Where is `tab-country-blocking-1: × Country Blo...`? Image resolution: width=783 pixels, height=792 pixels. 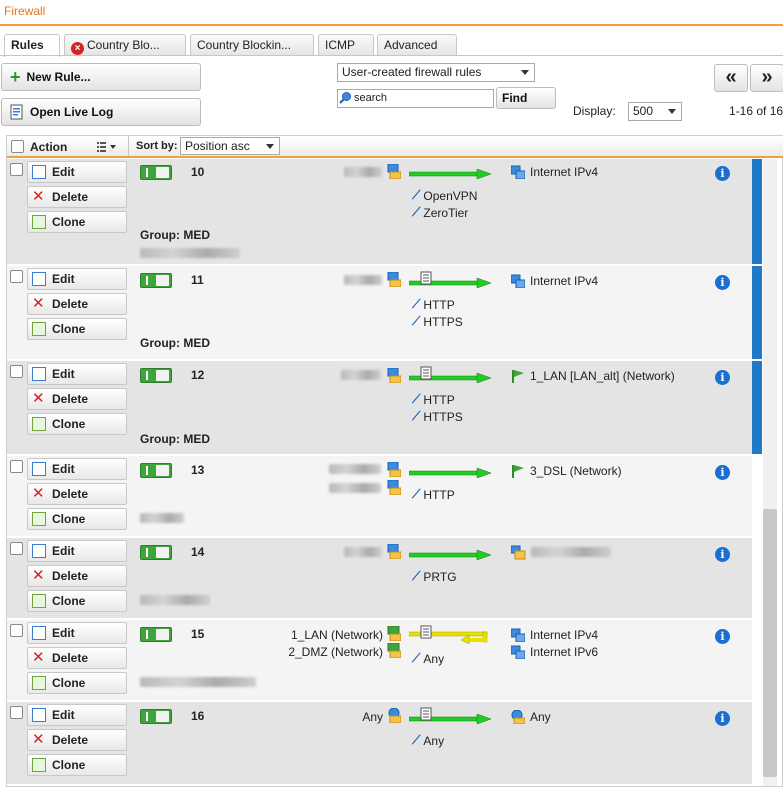
tab-country-blocking-1: × Country Blo... is located at coordinates (125, 45).